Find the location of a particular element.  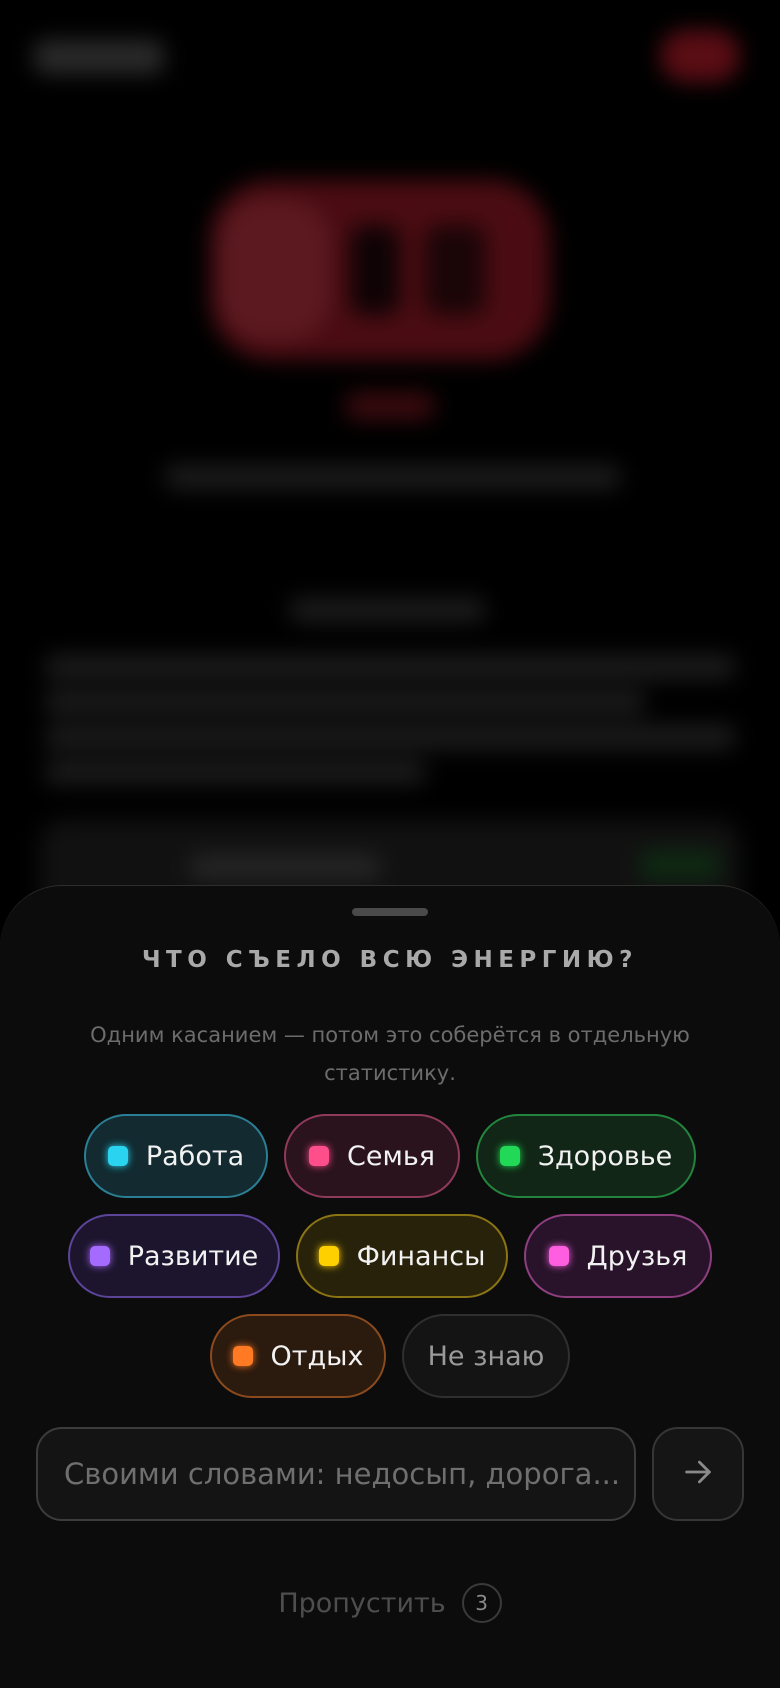

arrow-right-icon is located at coordinates (698, 1474).